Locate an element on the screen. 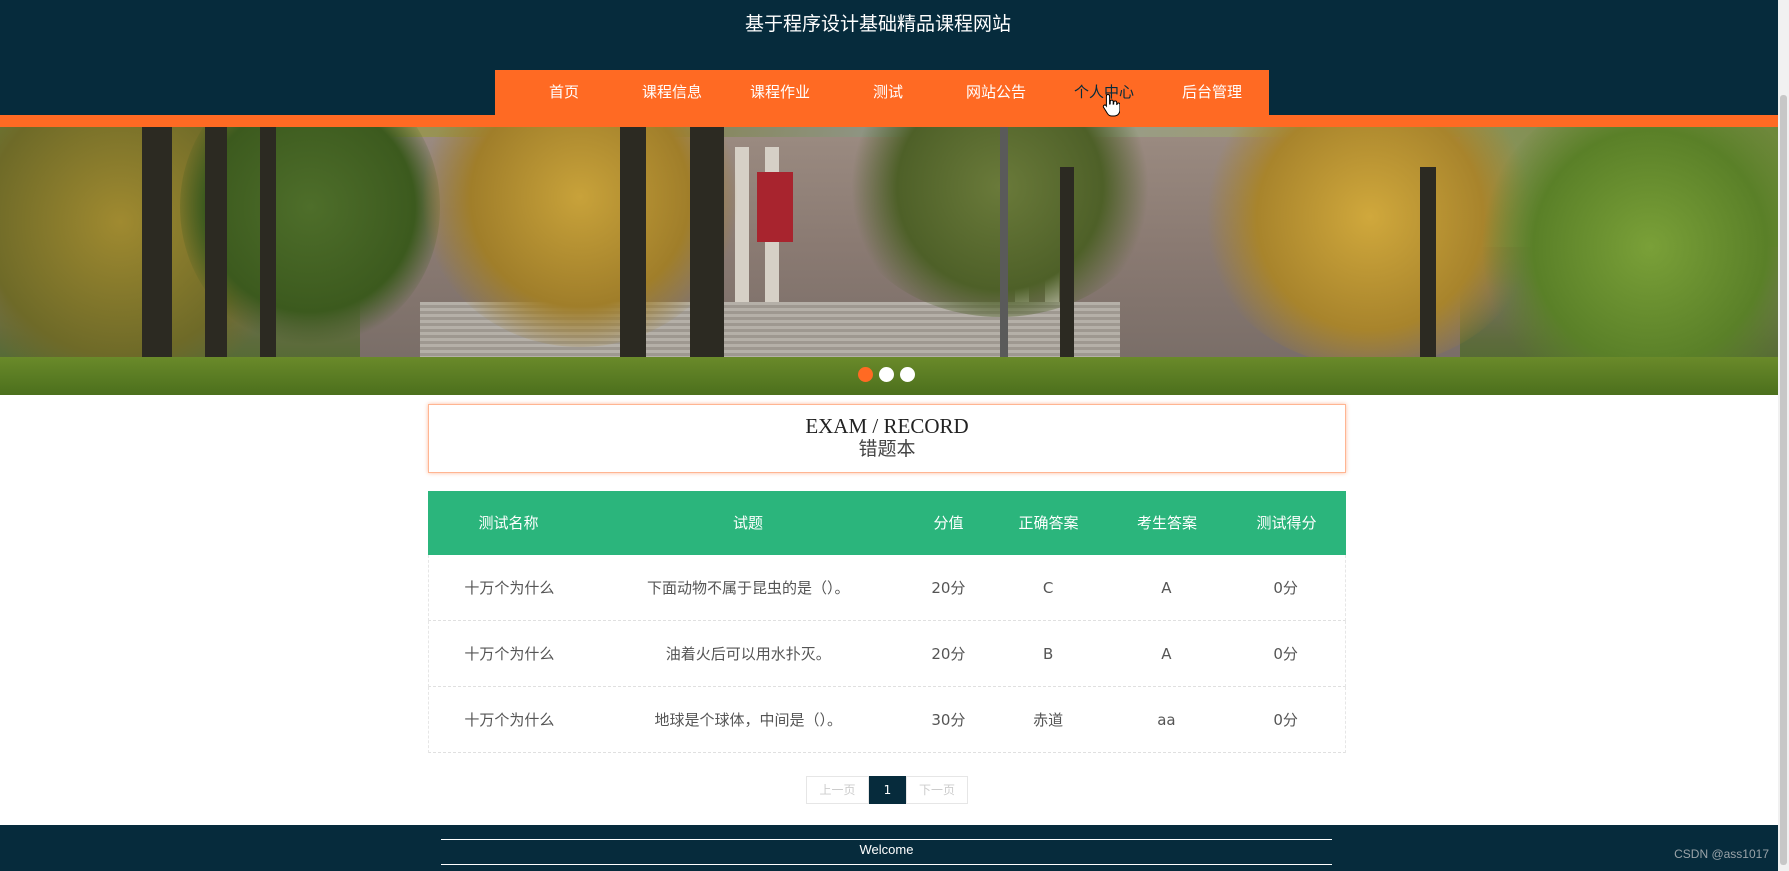 This screenshot has width=1789, height=871. page-number-button: 1 is located at coordinates (887, 790).